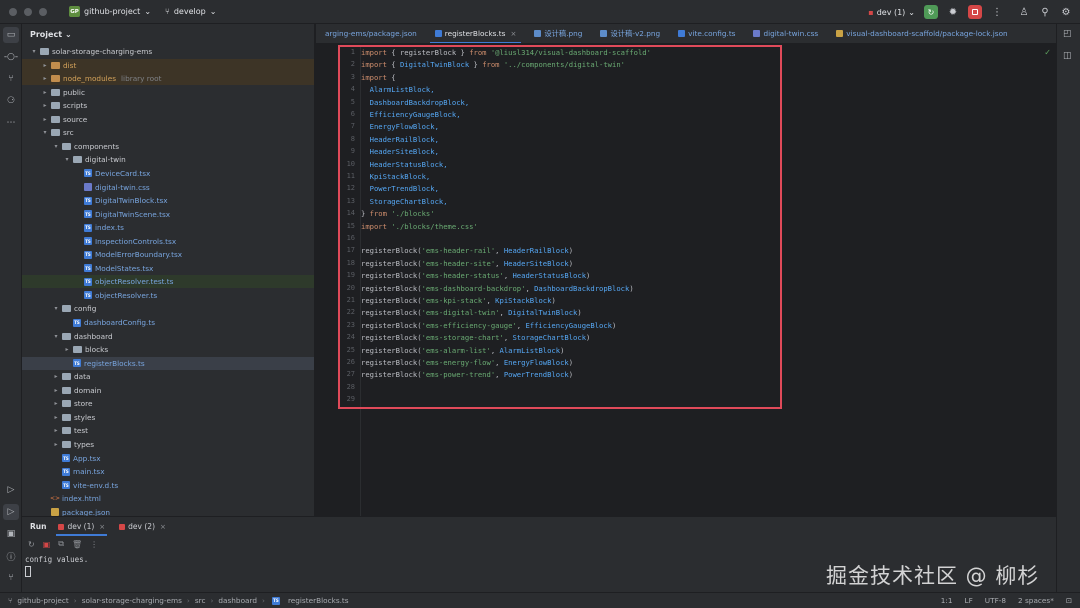  Describe the element at coordinates (168, 376) in the screenshot. I see `tree-item: ▸ data` at that location.